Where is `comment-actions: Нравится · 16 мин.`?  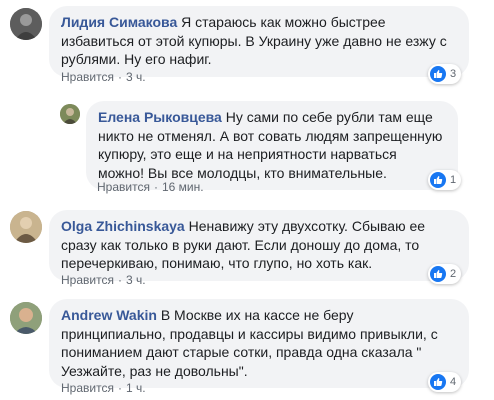 comment-actions: Нравится · 16 мин. is located at coordinates (150, 187).